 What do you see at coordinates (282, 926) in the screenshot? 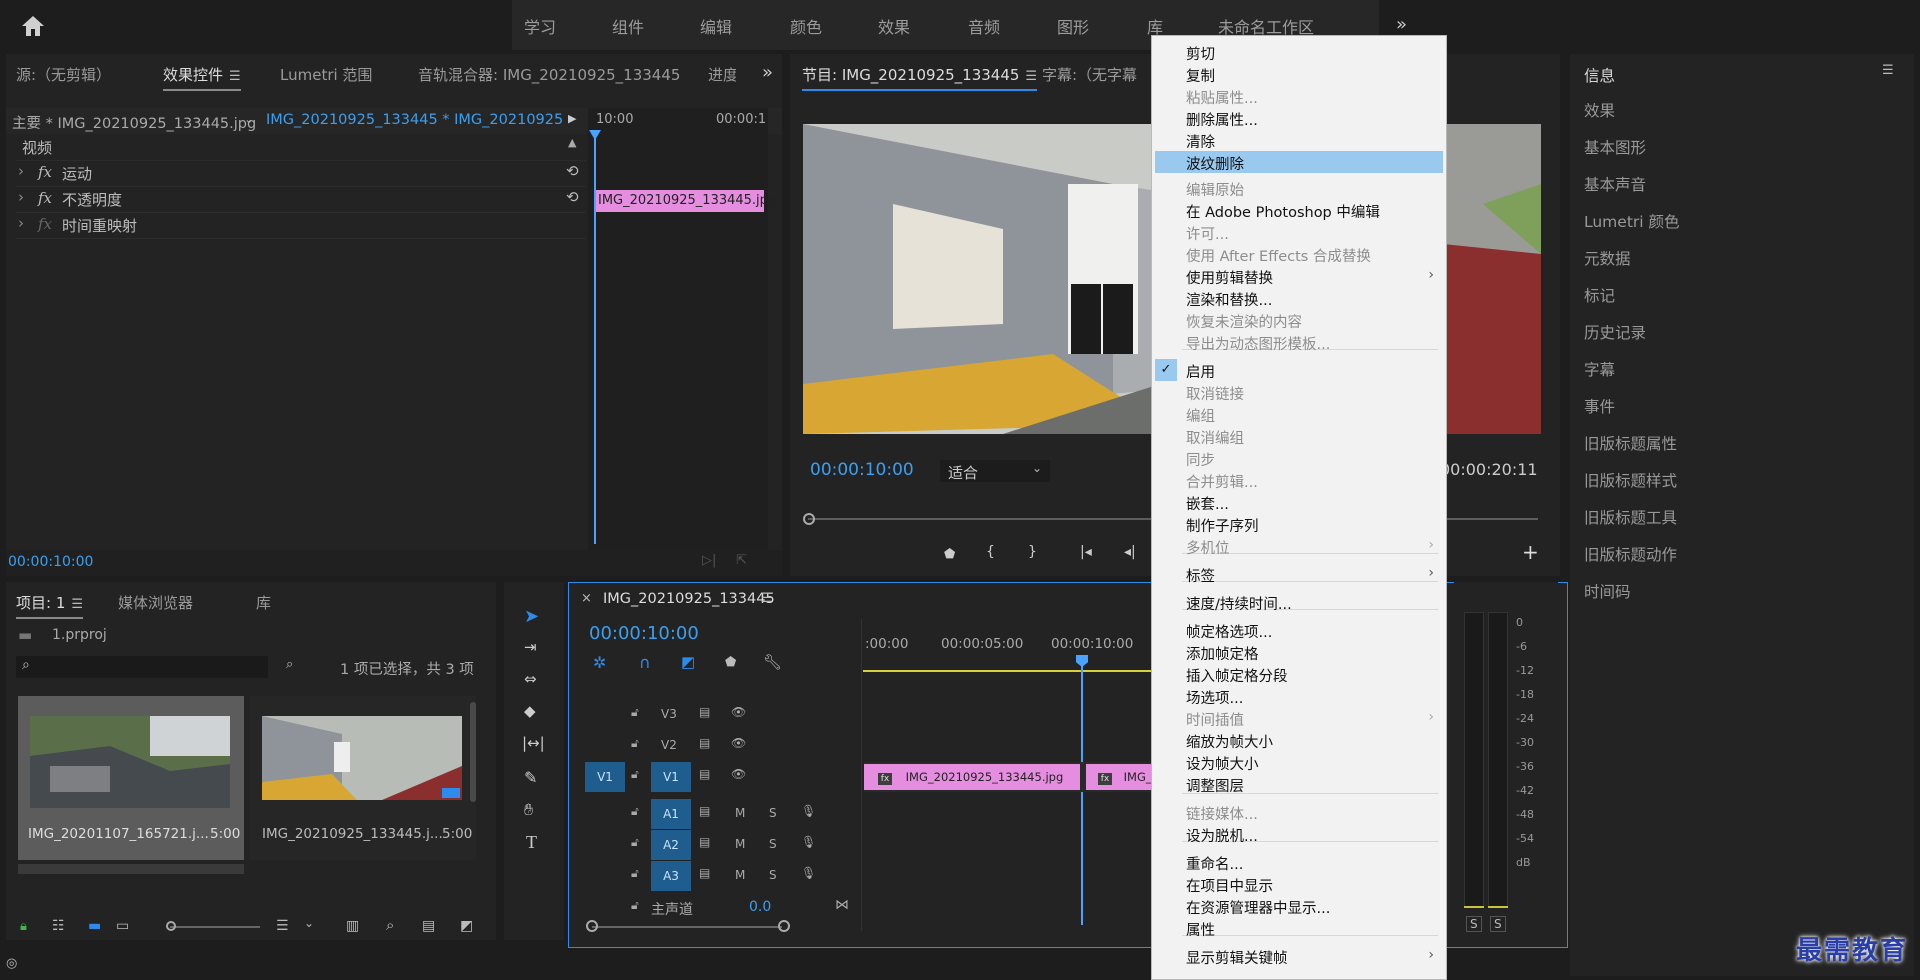
I see `sort-icon: ☰` at bounding box center [282, 926].